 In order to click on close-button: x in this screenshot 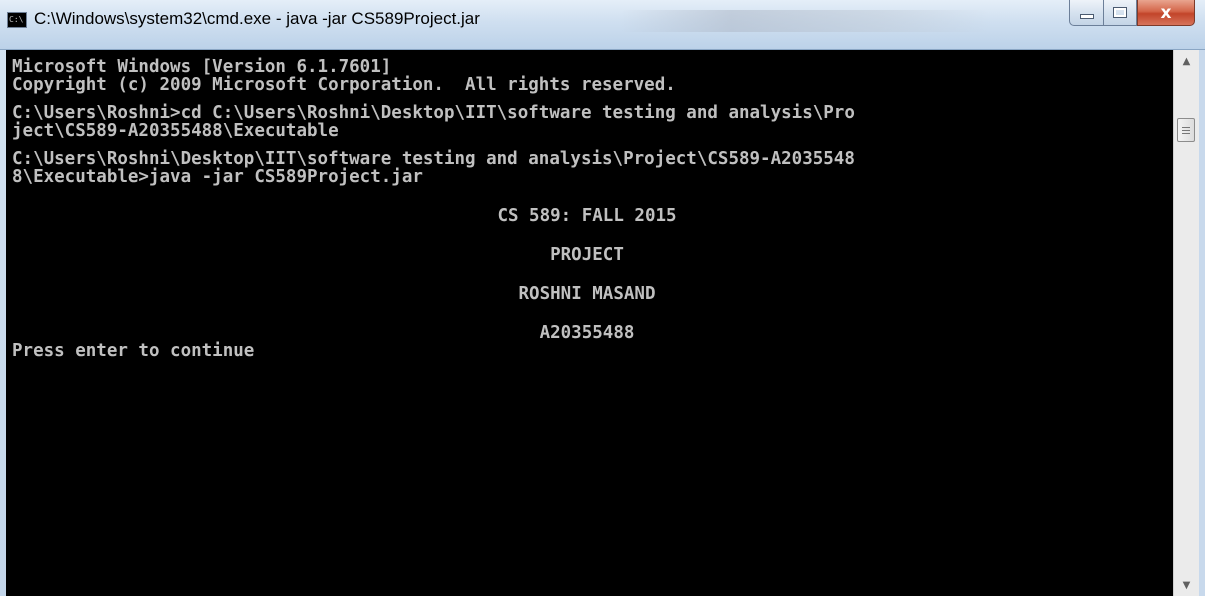, I will do `click(1166, 13)`.